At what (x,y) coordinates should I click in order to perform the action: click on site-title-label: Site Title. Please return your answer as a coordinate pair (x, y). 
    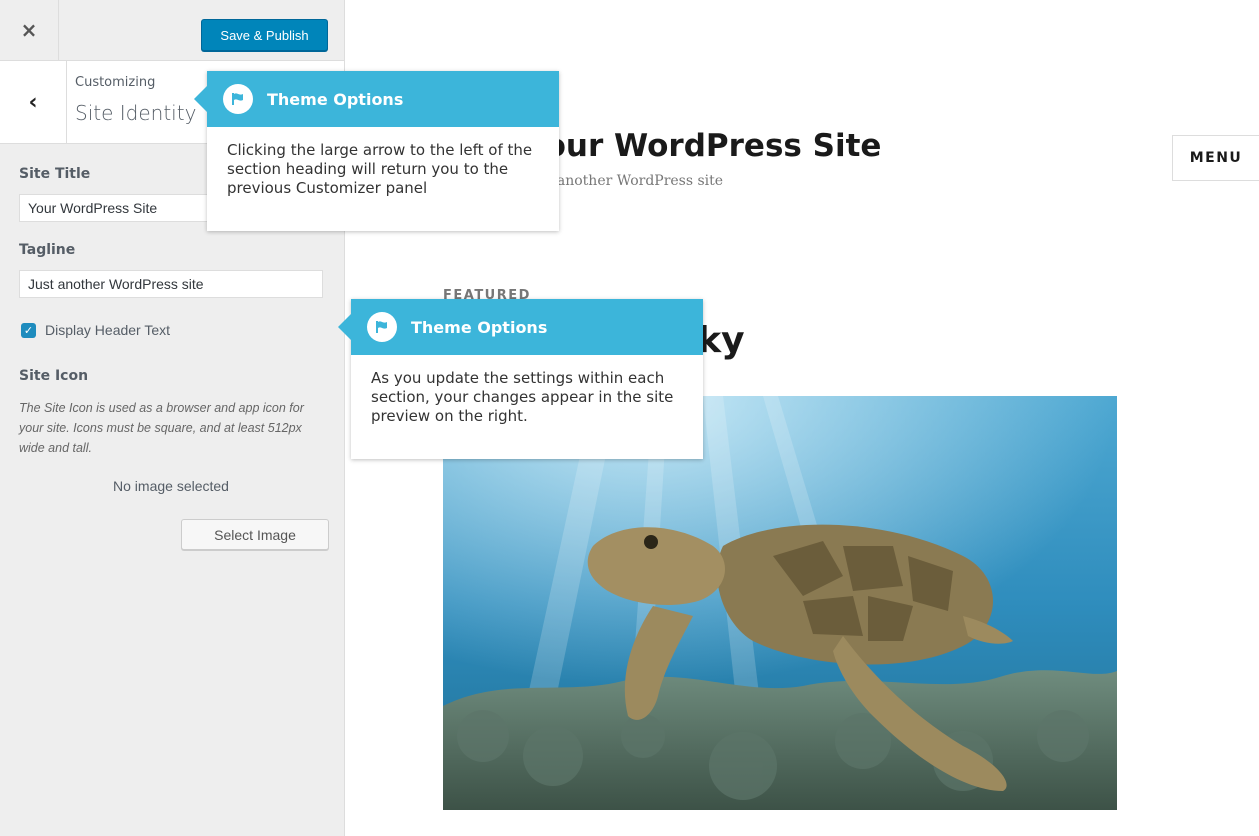
    Looking at the image, I should click on (55, 174).